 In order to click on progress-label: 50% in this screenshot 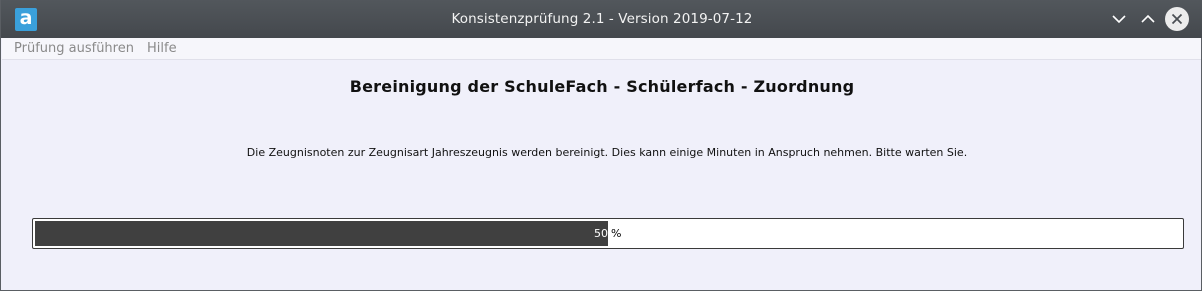, I will do `click(624, 233)`.